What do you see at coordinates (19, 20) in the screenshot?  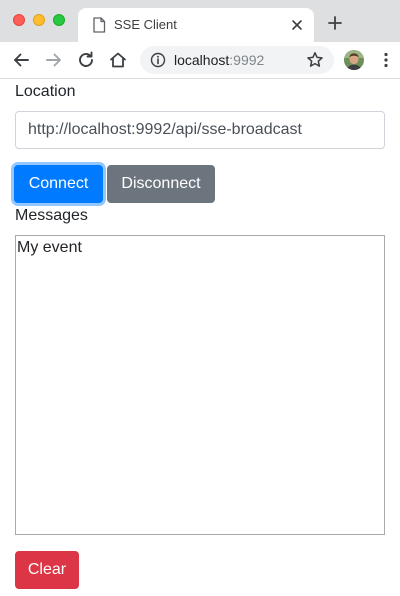 I see `close-window-icon` at bounding box center [19, 20].